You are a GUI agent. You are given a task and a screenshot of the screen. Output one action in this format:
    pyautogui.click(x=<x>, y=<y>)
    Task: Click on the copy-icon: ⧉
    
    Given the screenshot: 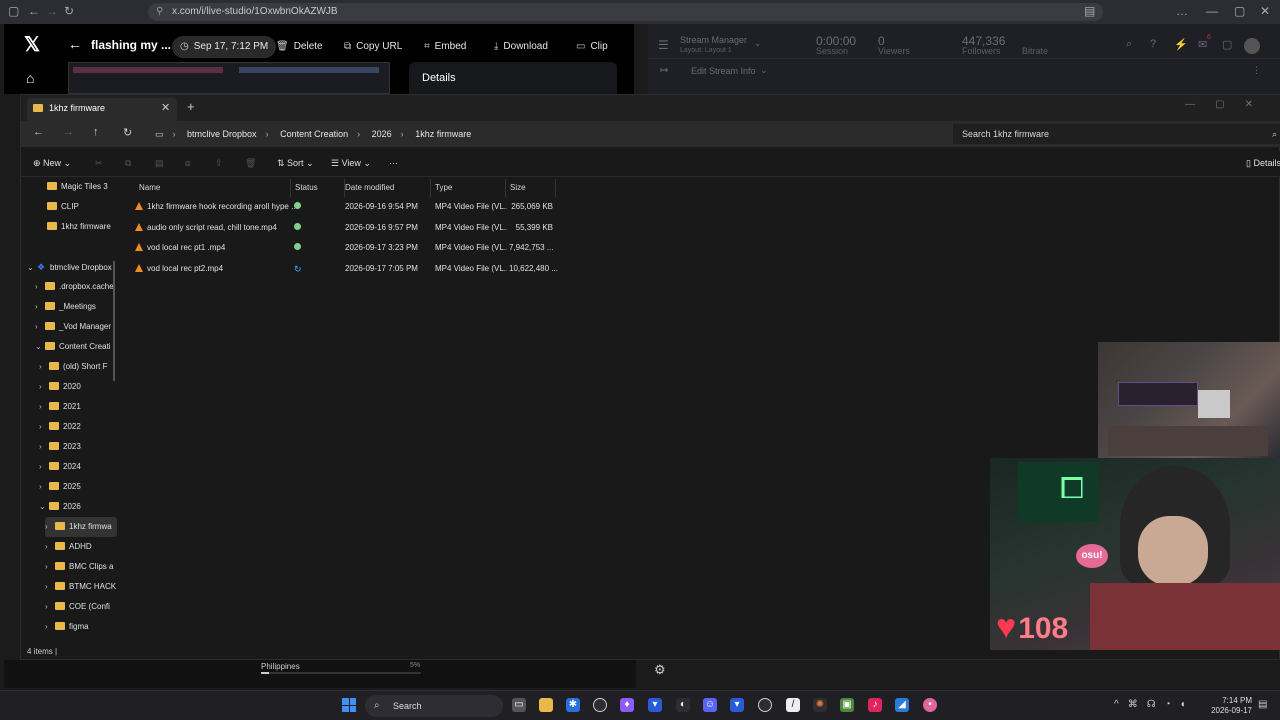 What is the action you would take?
    pyautogui.click(x=128, y=163)
    